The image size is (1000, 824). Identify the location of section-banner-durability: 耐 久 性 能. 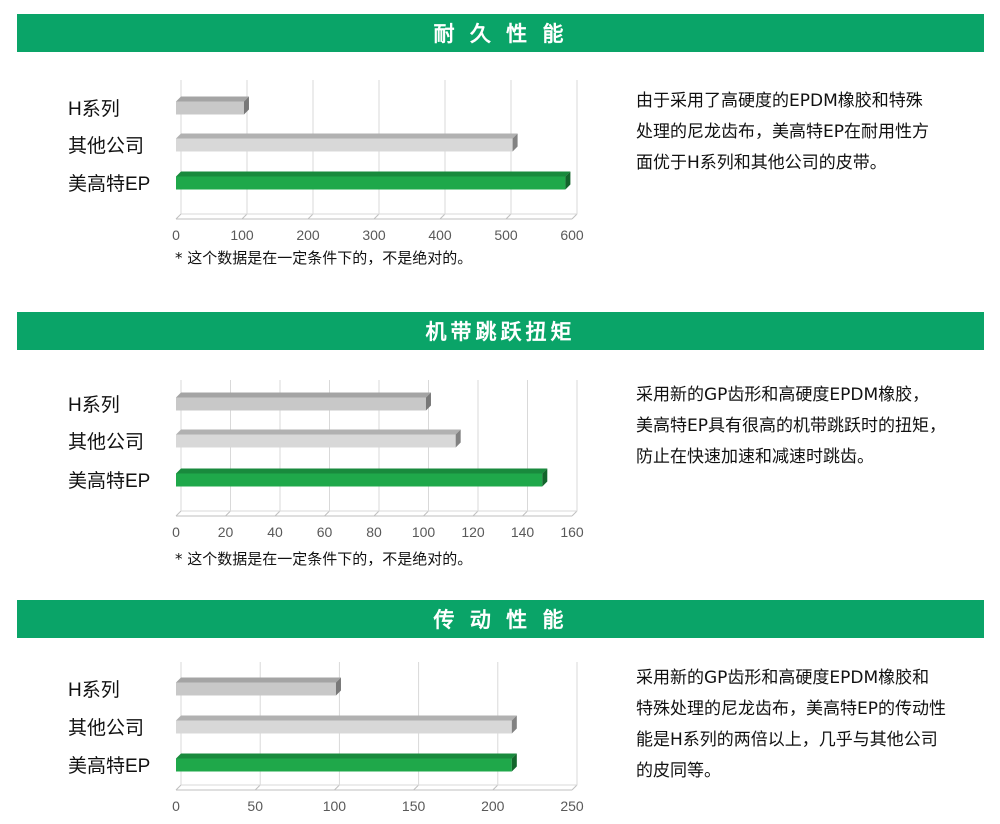
(500, 33).